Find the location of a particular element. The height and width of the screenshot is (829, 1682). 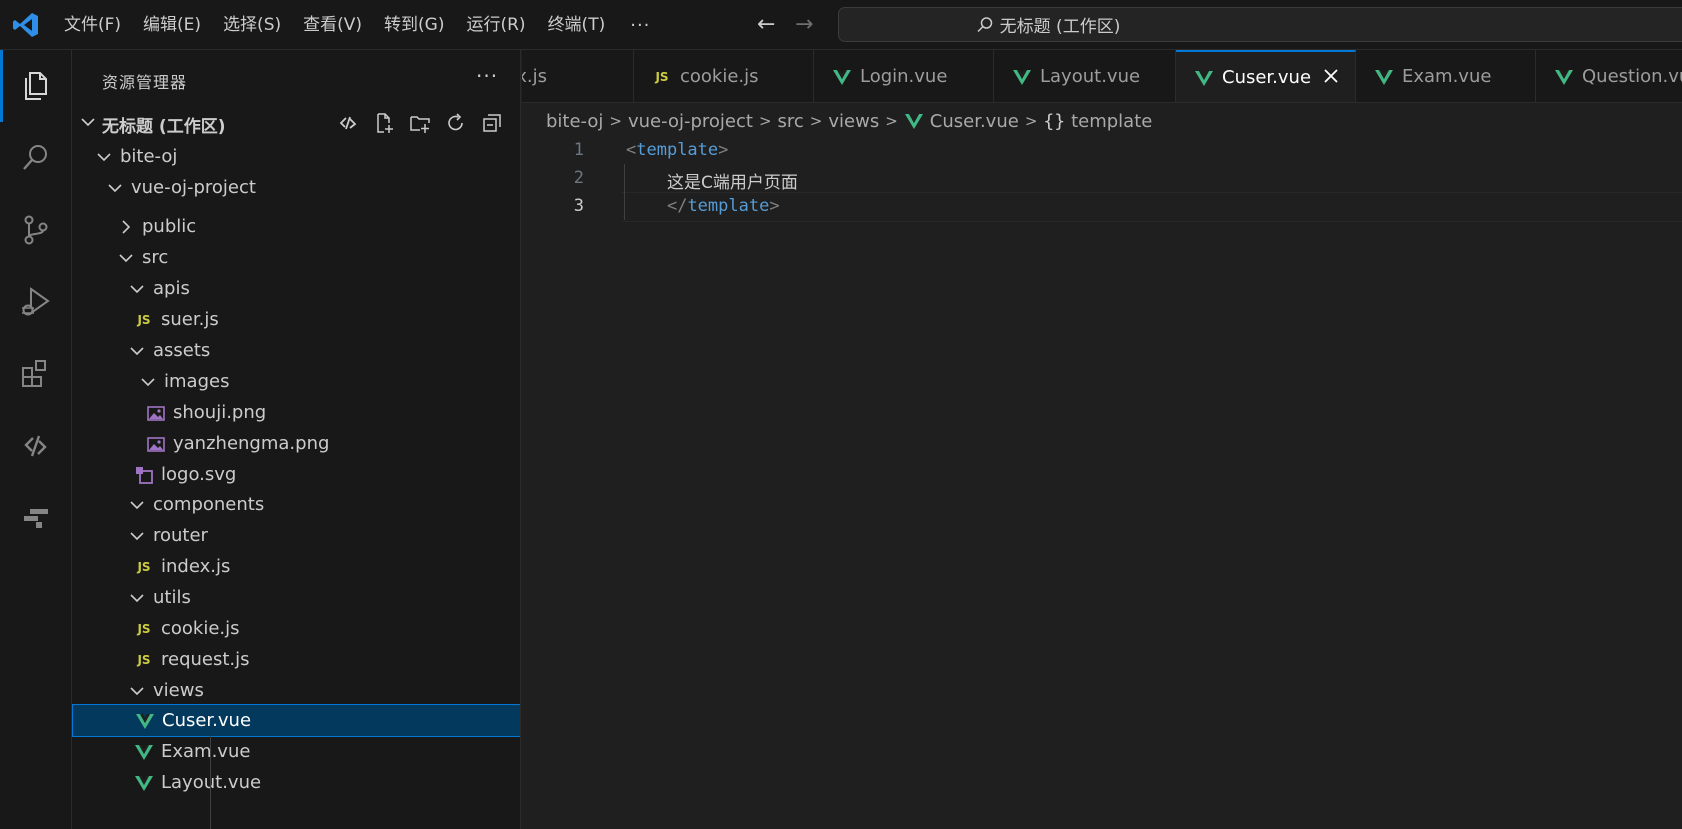

menu-item-3: 查看(V) is located at coordinates (332, 25).